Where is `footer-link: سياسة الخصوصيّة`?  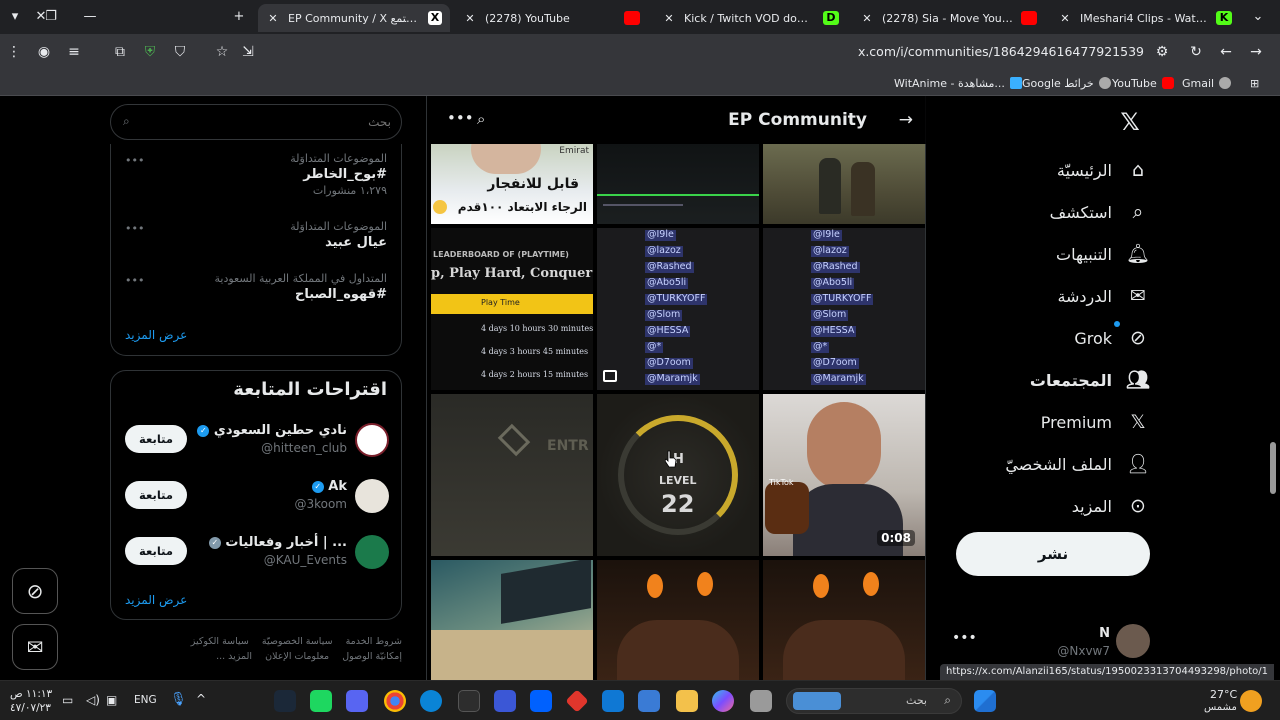 footer-link: سياسة الخصوصيّة is located at coordinates (297, 641).